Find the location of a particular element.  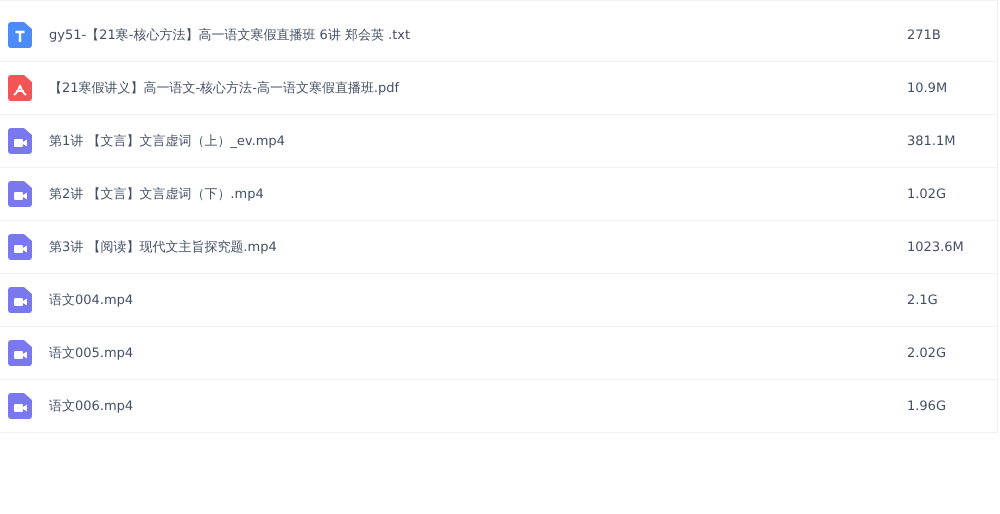

file-size: 381.1M is located at coordinates (931, 141).